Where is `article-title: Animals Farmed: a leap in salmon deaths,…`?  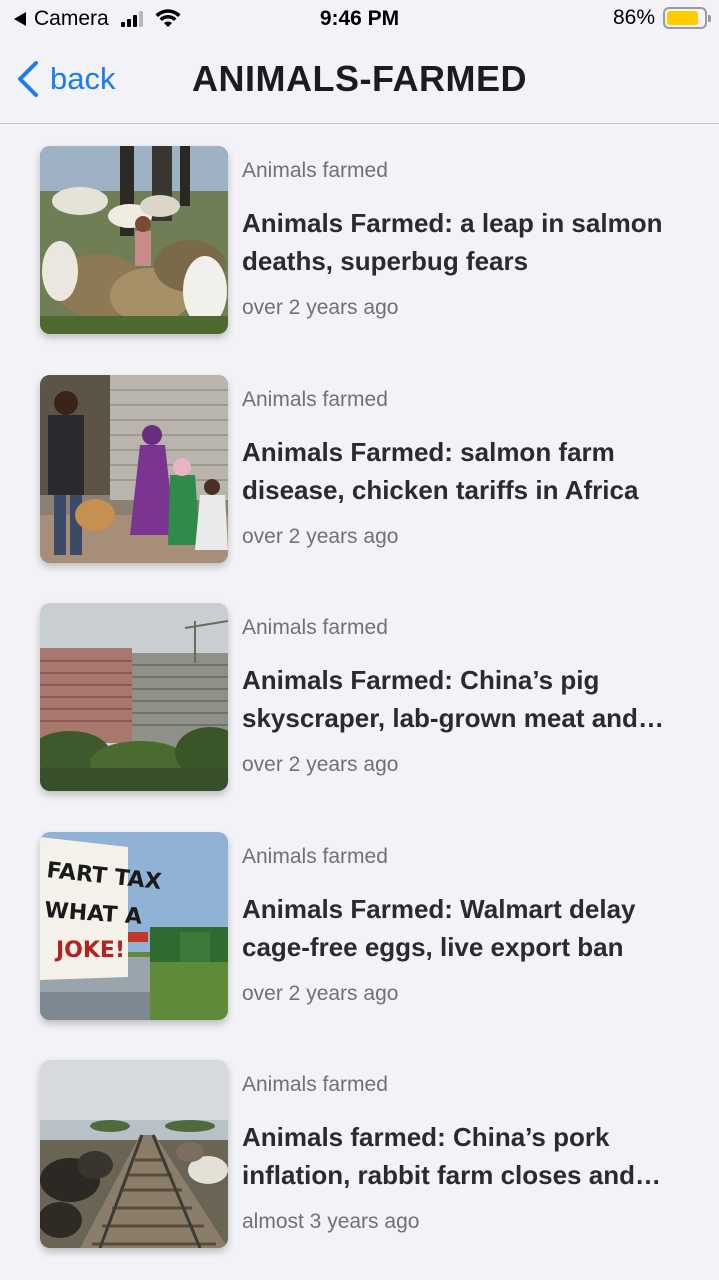 article-title: Animals Farmed: a leap in salmon deaths,… is located at coordinates (452, 242).